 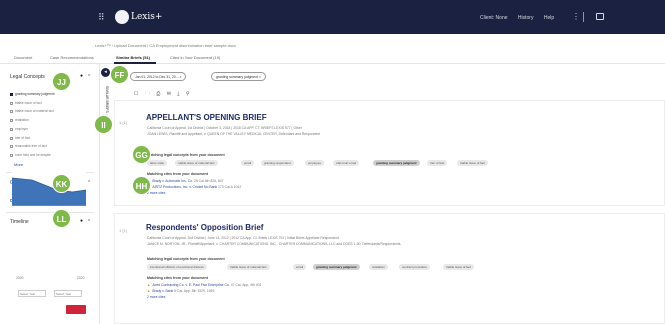 I want to click on timeline-end-label: 2020, so click(x=81, y=278).